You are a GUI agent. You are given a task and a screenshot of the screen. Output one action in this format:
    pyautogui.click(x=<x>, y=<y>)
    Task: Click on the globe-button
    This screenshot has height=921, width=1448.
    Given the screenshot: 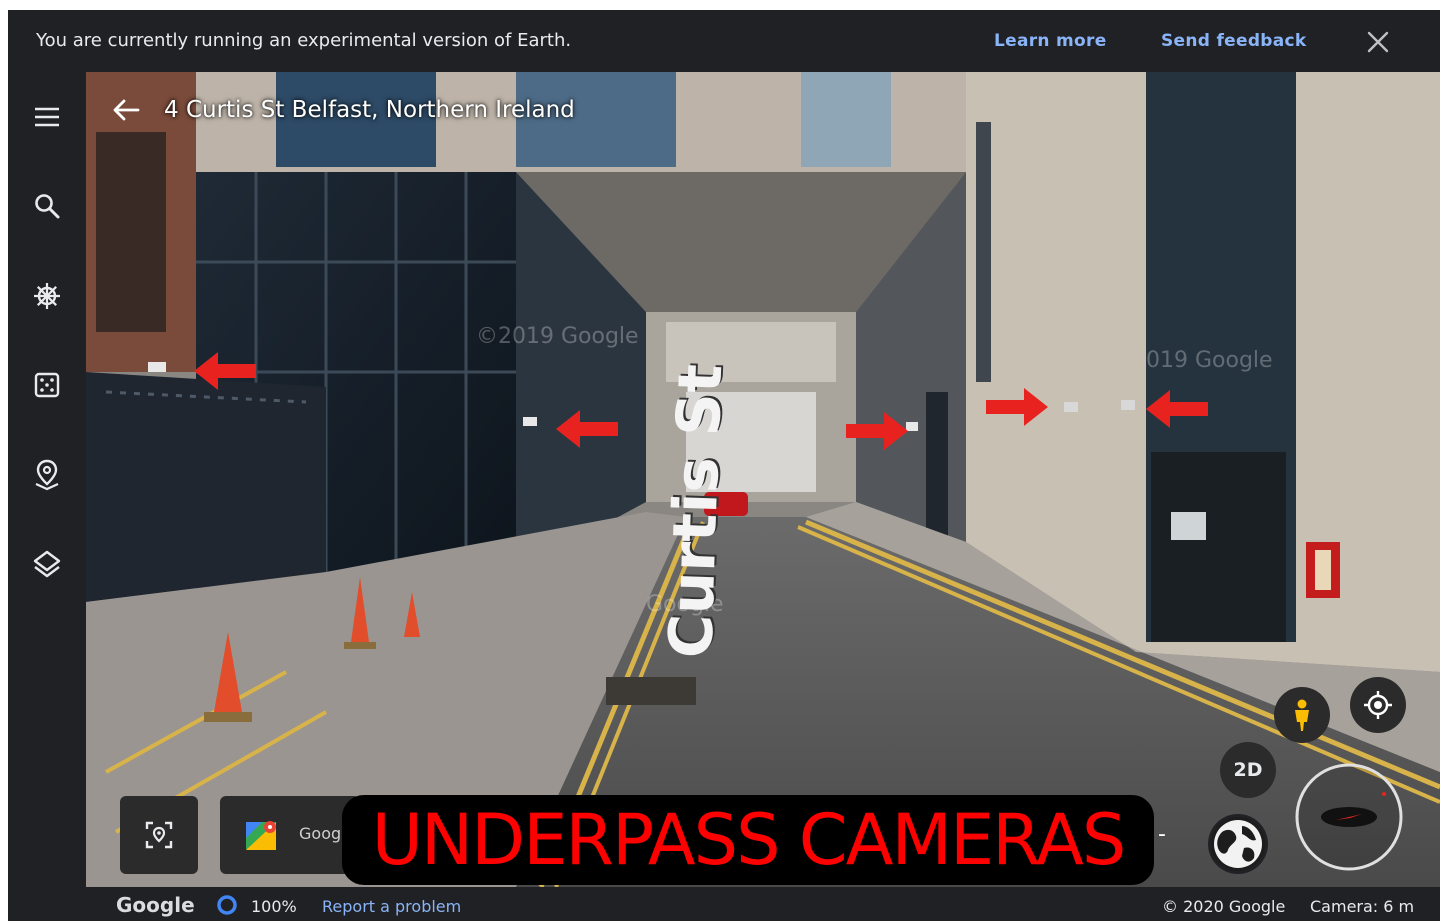 What is the action you would take?
    pyautogui.click(x=1238, y=844)
    